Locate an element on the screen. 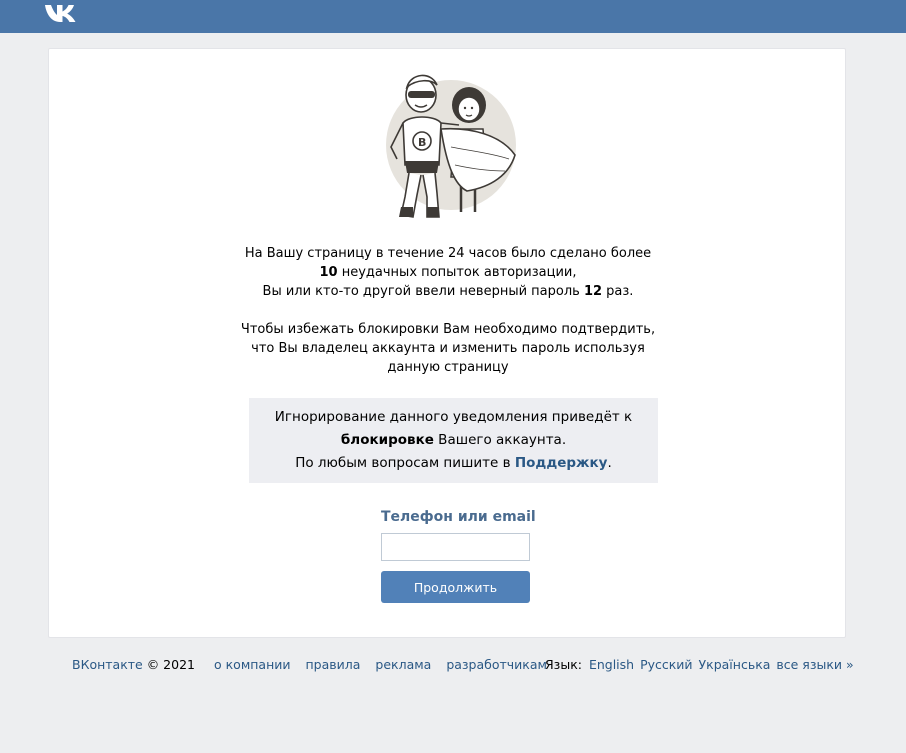  login-form: Телефон или email Продолжить is located at coordinates (458, 554).